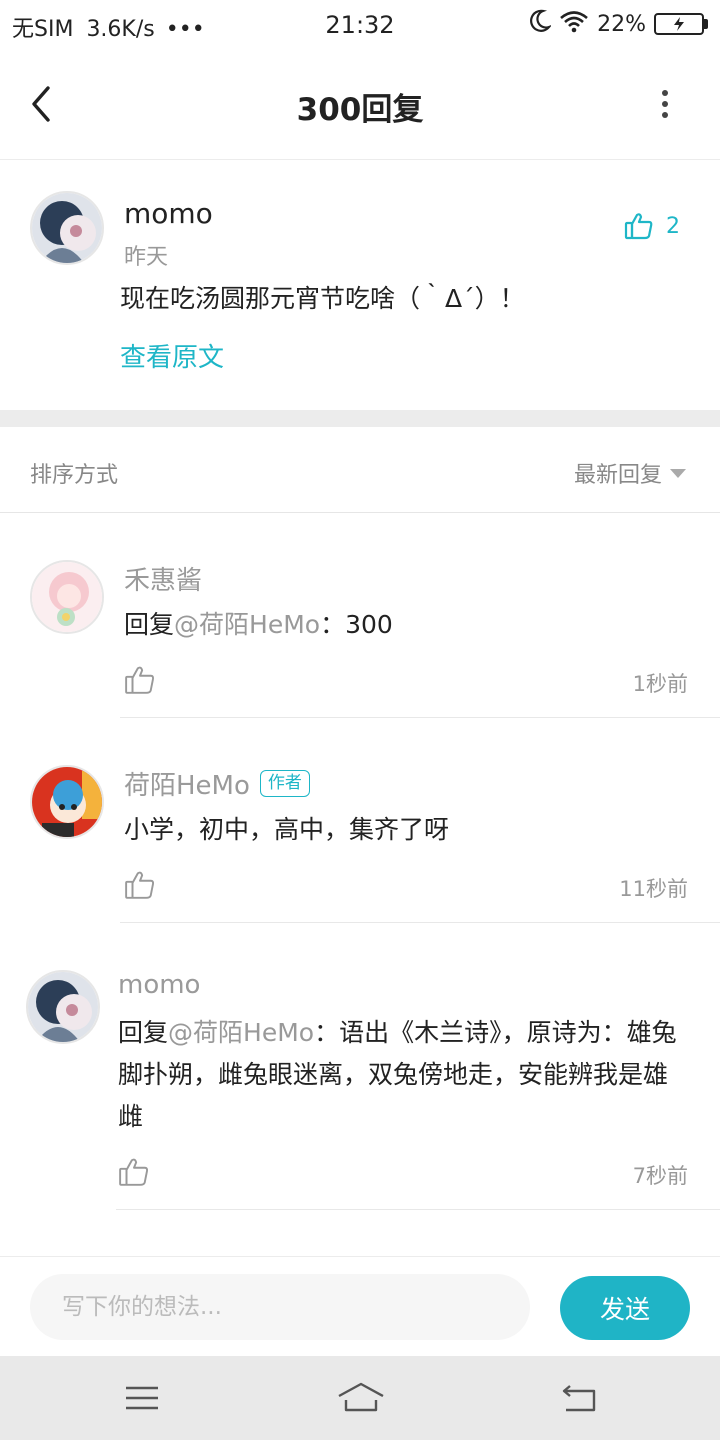 The height and width of the screenshot is (1440, 720). I want to click on menu-button, so click(142, 1398).